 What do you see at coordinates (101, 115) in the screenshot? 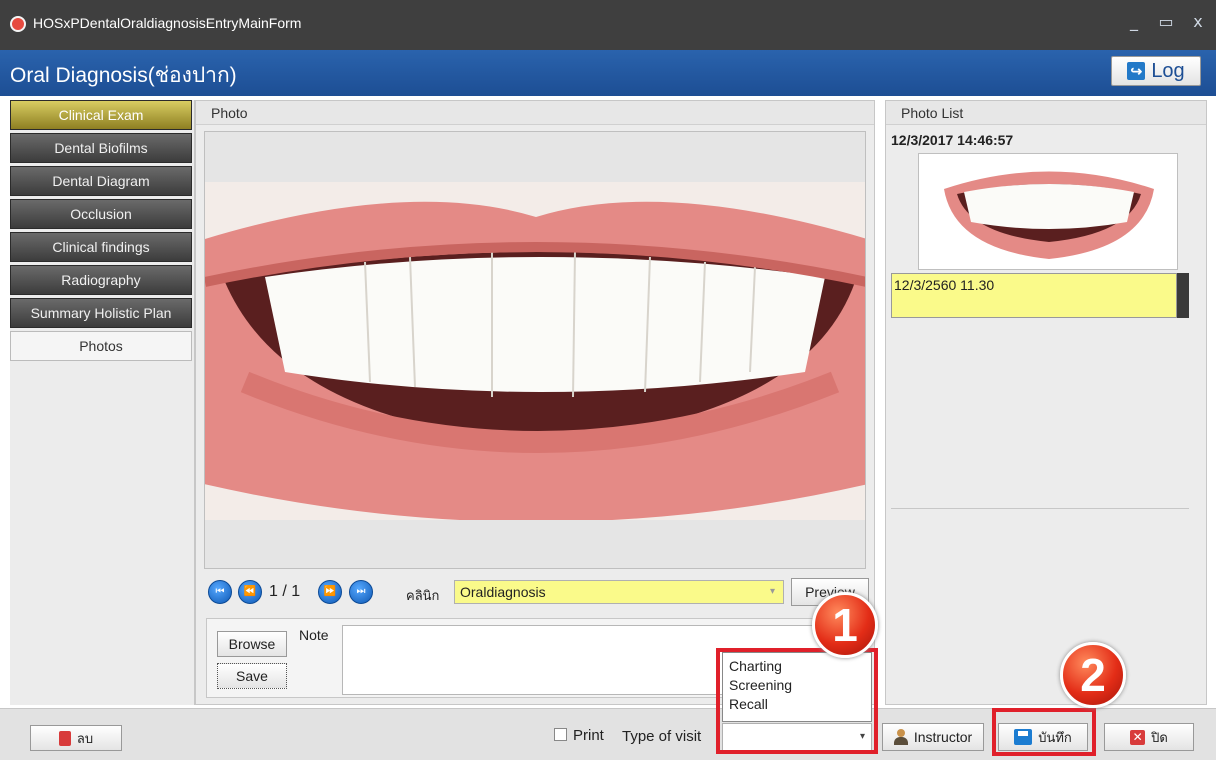
I see `sidebar-item-clinical-exam: Clinical Exam` at bounding box center [101, 115].